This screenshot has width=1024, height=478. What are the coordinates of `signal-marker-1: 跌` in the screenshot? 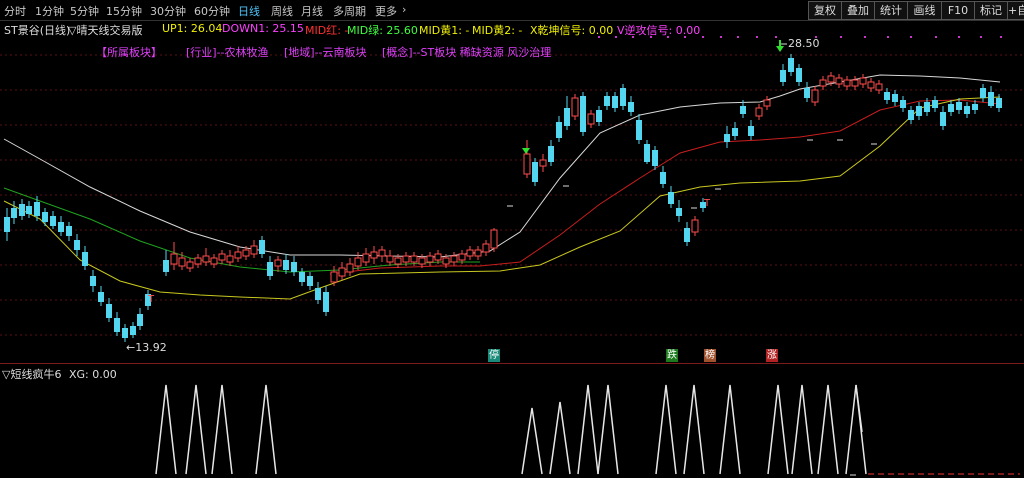 It's located at (672, 355).